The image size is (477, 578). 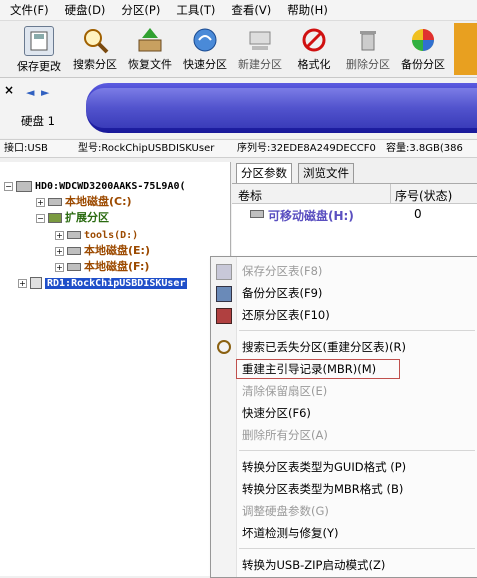 I want to click on menu-restore-partition-table: 还原分区表(F10), so click(x=344, y=315).